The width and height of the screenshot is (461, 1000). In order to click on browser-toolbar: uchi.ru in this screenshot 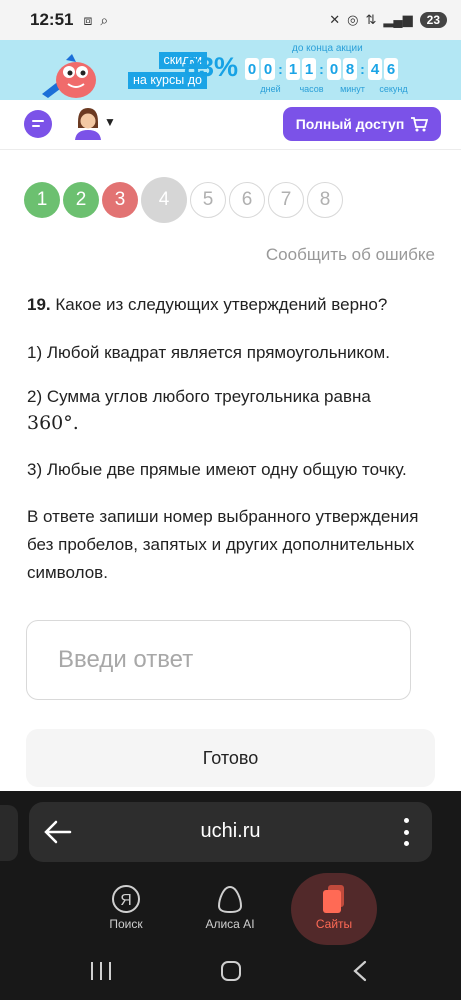, I will do `click(230, 831)`.